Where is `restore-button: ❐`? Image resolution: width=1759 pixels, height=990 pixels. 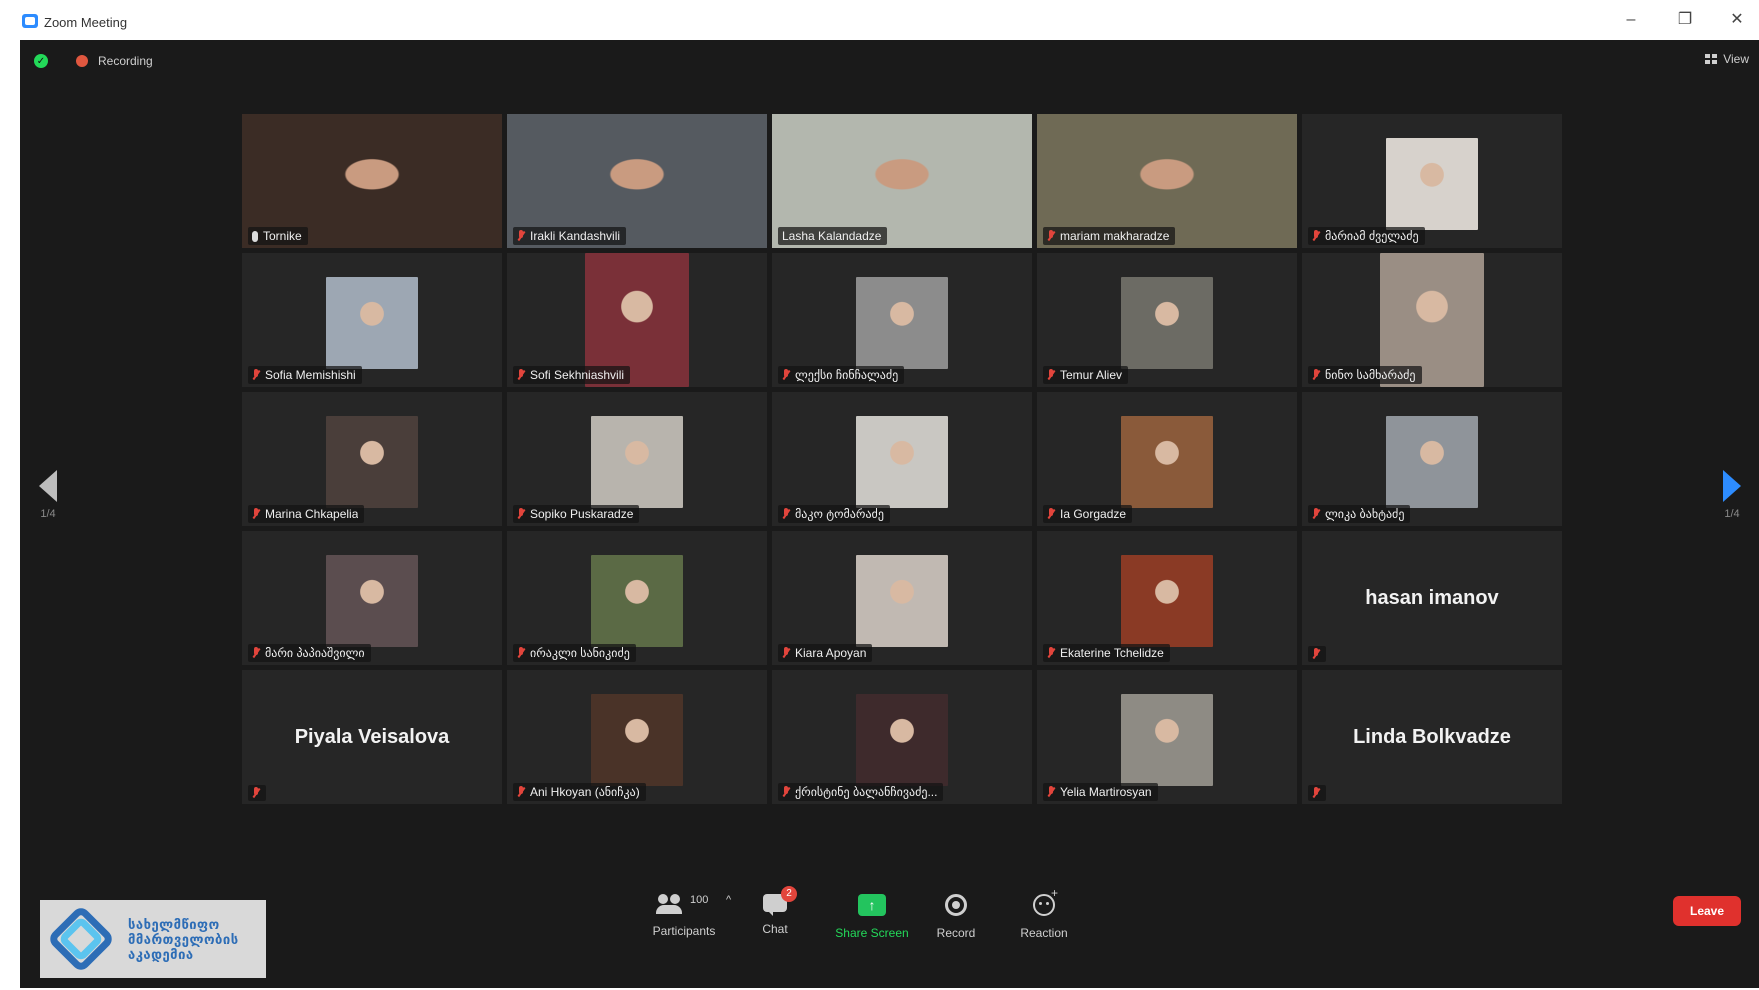 restore-button: ❐ is located at coordinates (1685, 20).